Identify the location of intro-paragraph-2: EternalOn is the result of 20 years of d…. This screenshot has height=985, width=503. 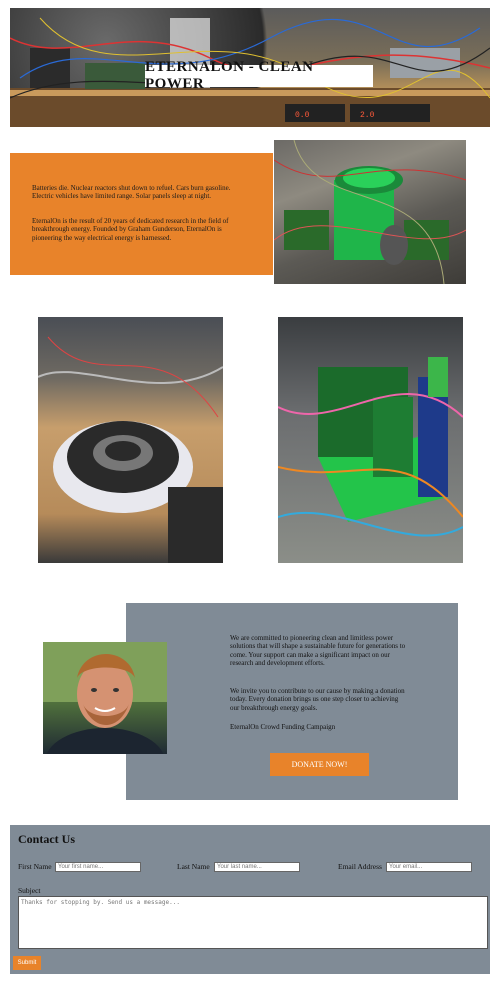
(130, 229).